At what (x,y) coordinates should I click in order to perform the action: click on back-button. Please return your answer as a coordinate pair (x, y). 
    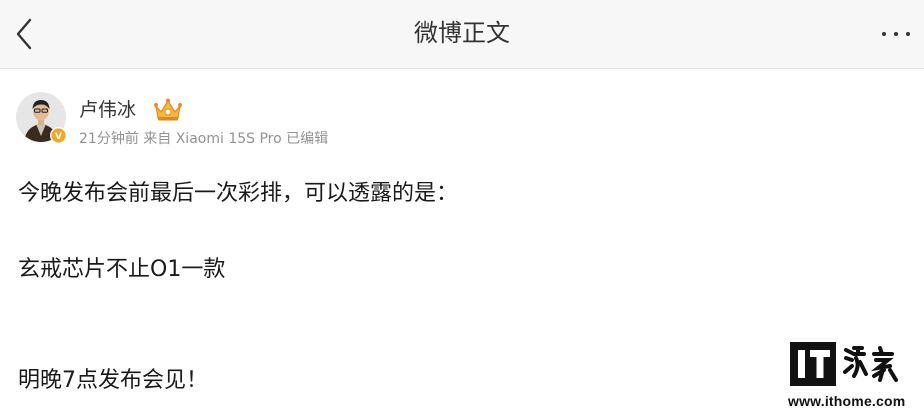
    Looking at the image, I should click on (27, 34).